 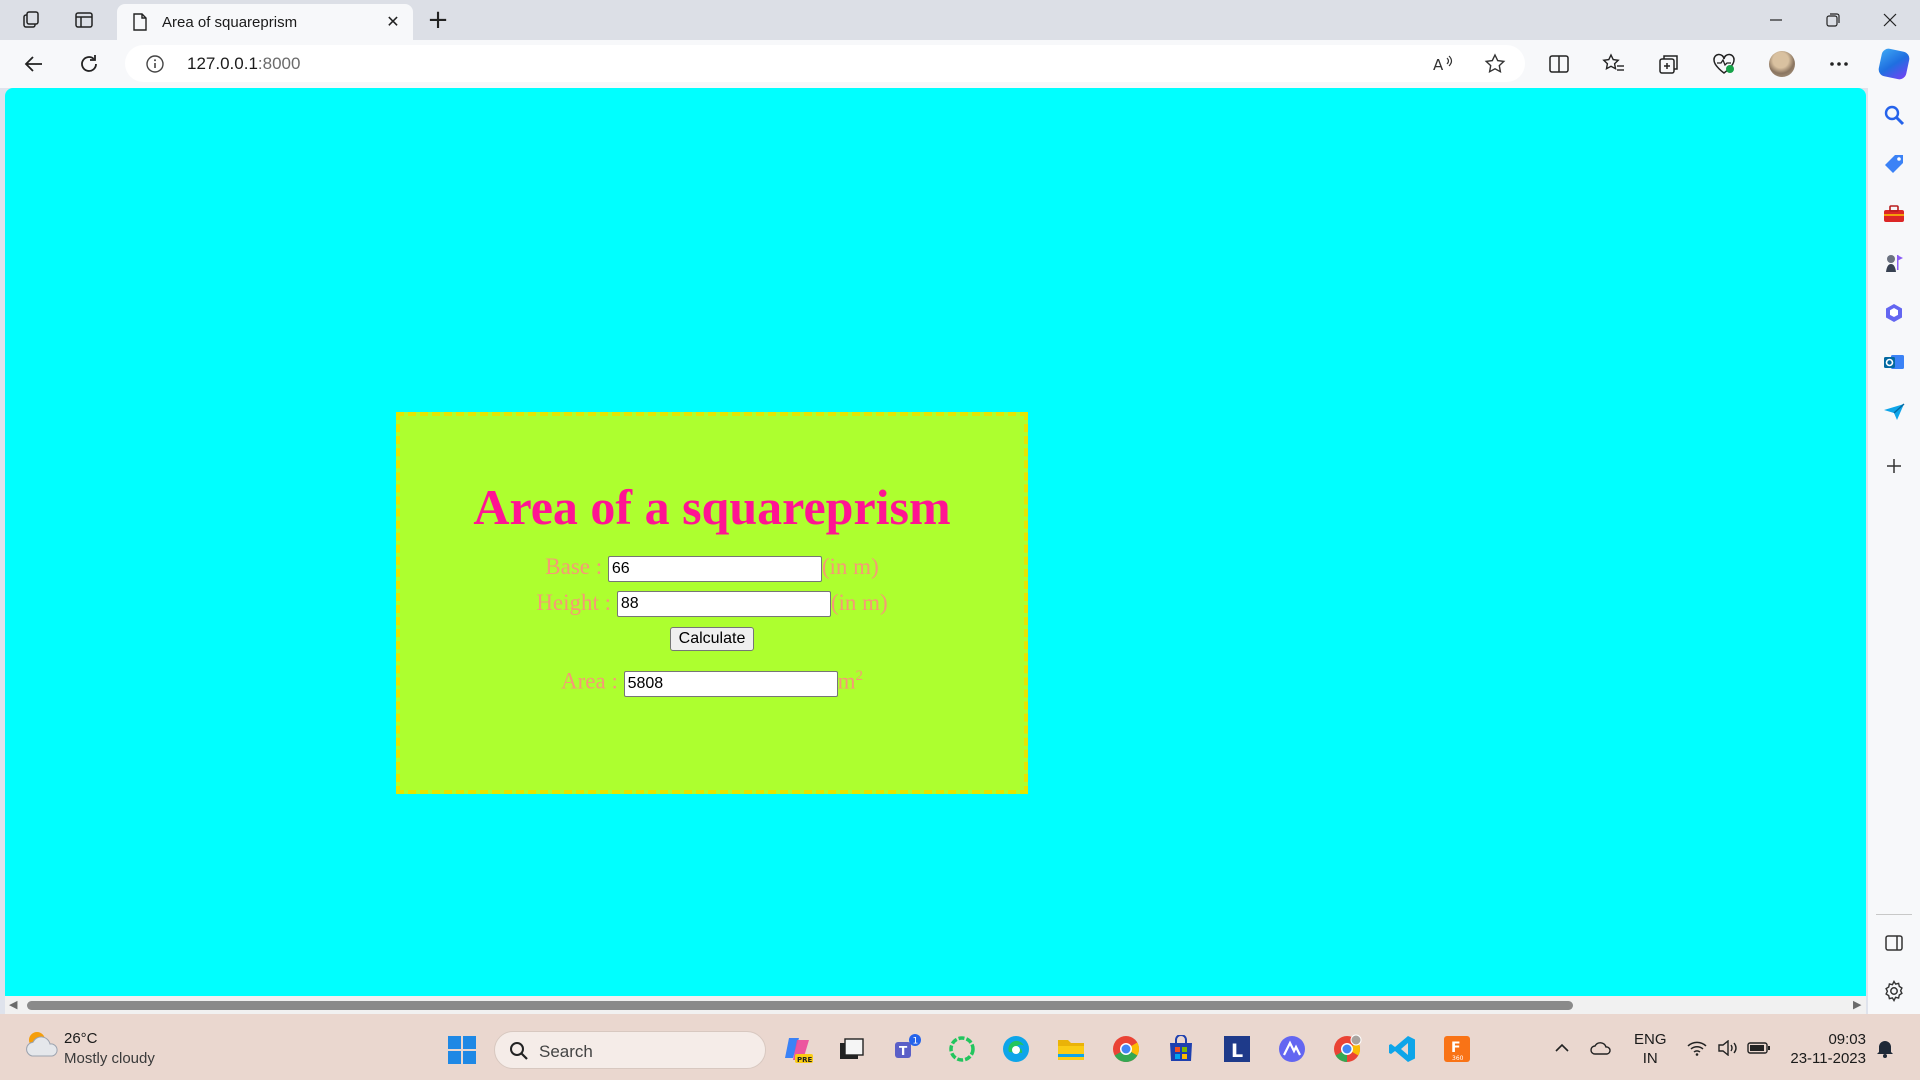 What do you see at coordinates (462, 1050) in the screenshot?
I see `windows-start-icon` at bounding box center [462, 1050].